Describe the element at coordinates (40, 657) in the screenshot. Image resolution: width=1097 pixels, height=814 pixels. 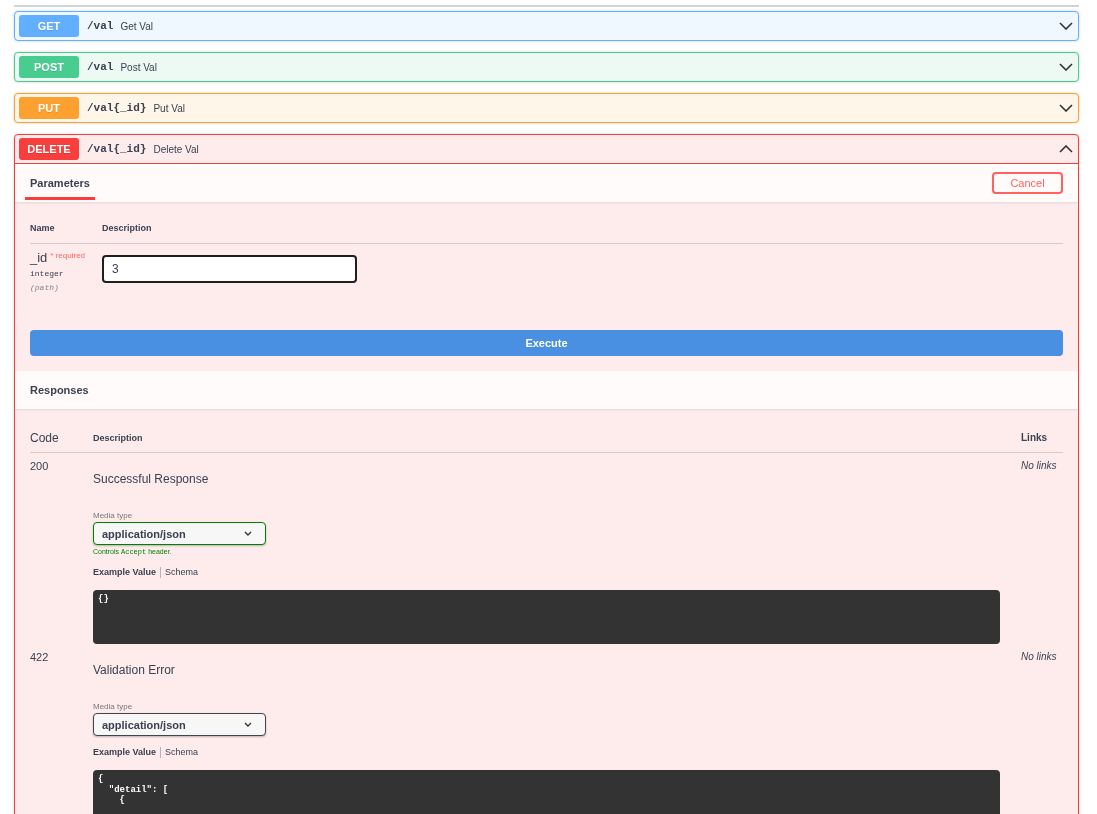
I see `response-code: 422` at that location.